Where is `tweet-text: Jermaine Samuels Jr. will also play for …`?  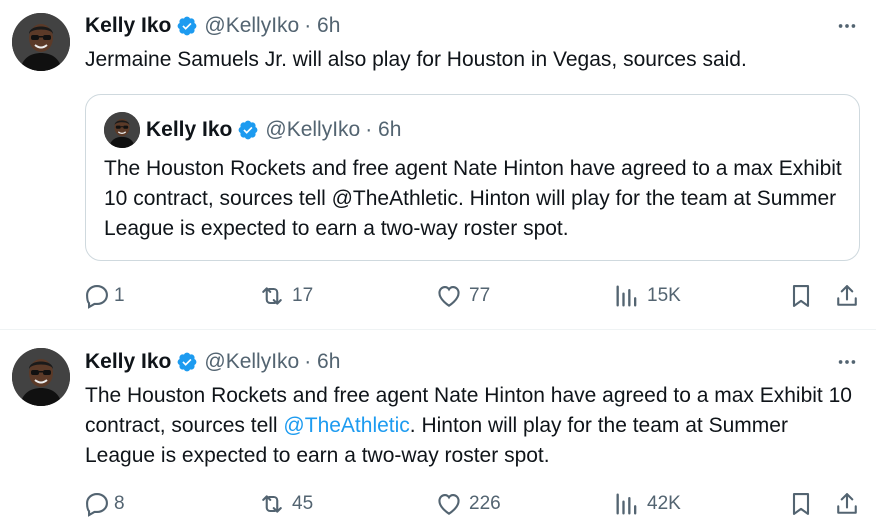 tweet-text: Jermaine Samuels Jr. will also play for … is located at coordinates (416, 59).